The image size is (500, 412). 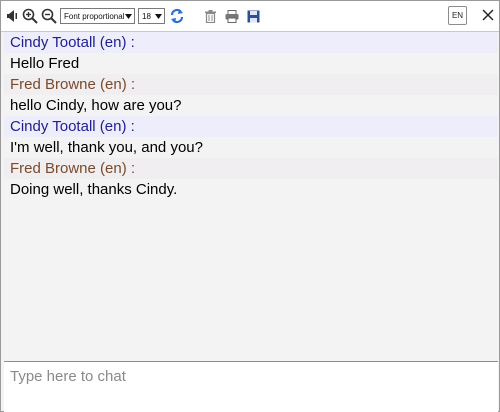 I want to click on refresh-button, so click(x=177, y=16).